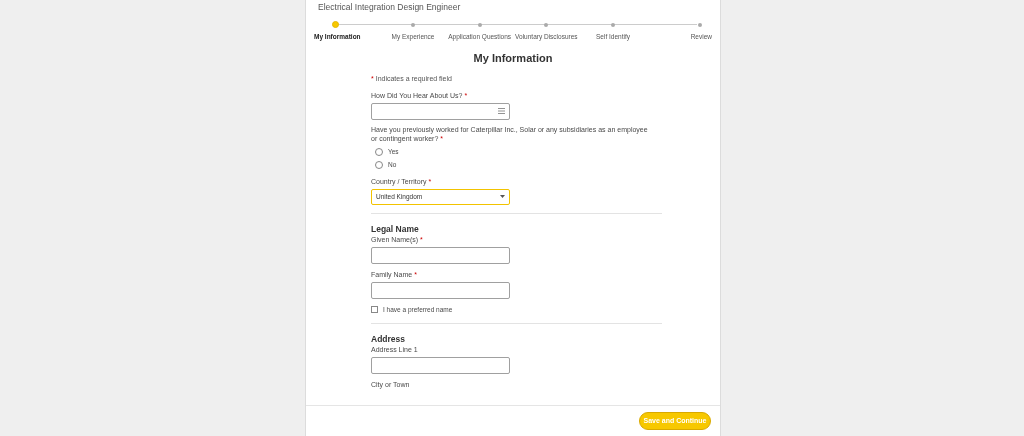  Describe the element at coordinates (390, 7) in the screenshot. I see `job-title: Electrical Integration Design Engineer` at that location.